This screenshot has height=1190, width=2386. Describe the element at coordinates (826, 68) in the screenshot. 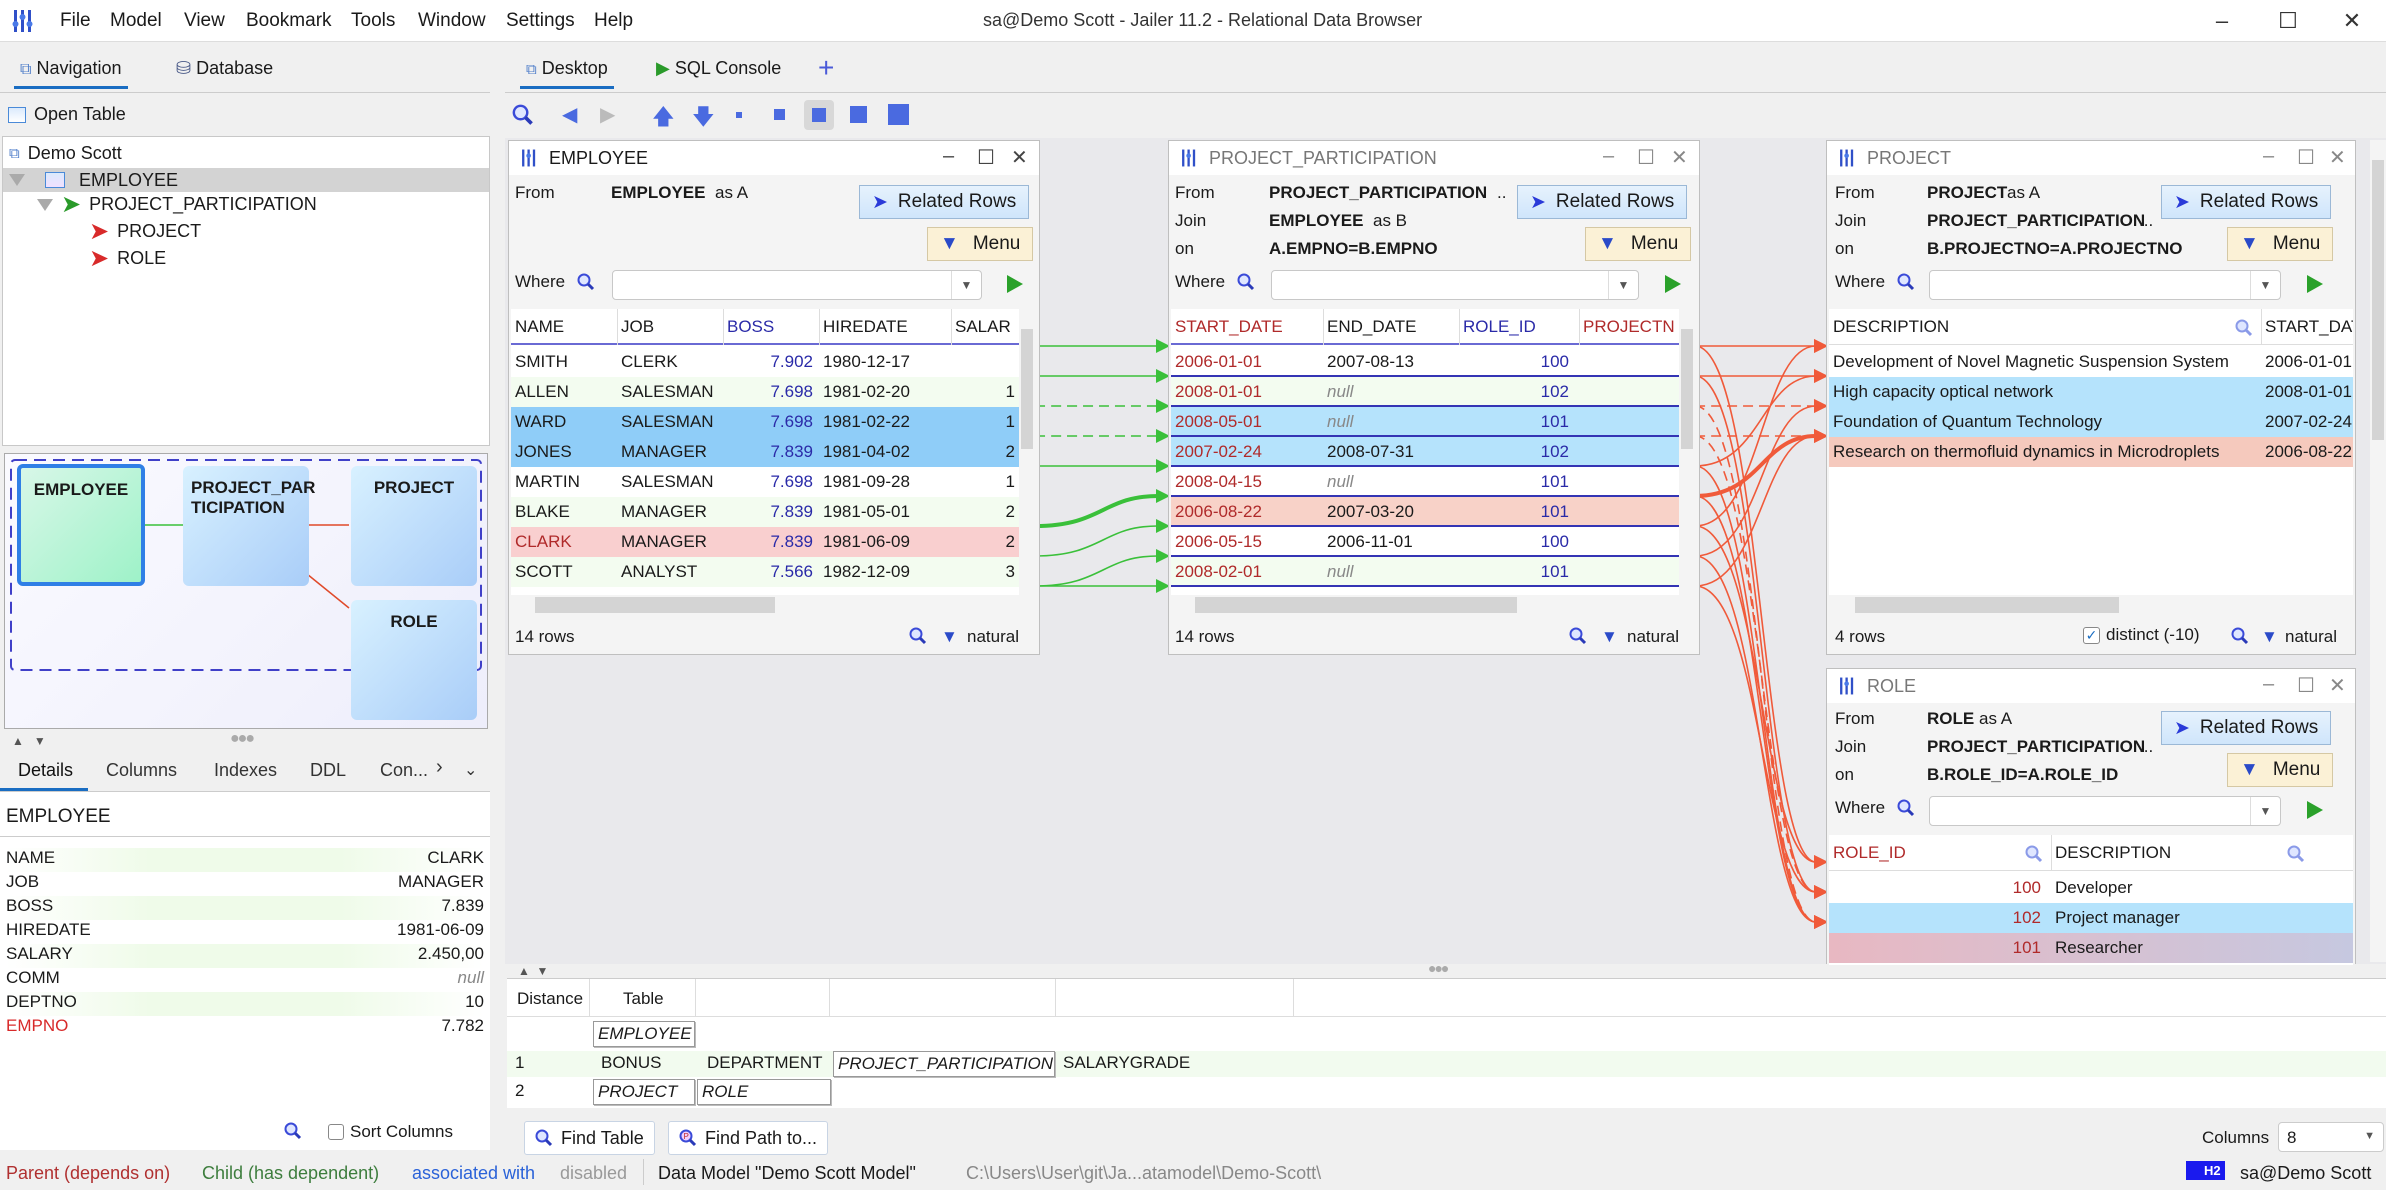

I see `add-tab-button: +` at that location.